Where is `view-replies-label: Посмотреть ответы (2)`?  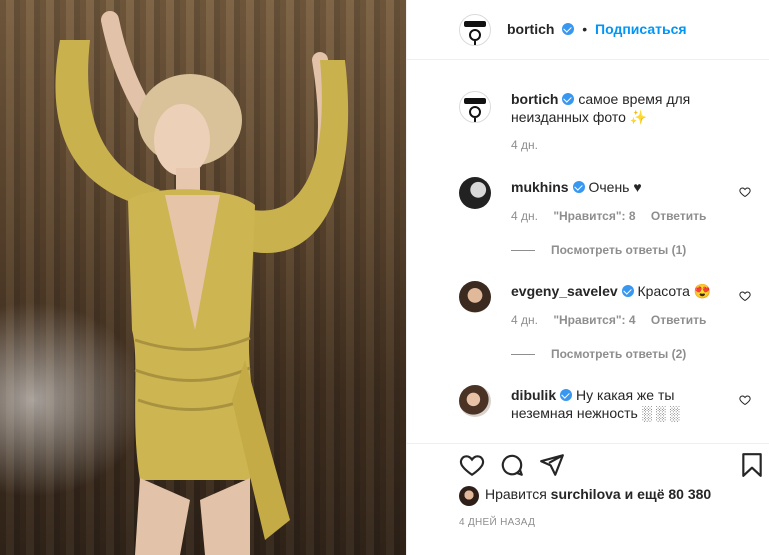
view-replies-label: Посмотреть ответы (2) is located at coordinates (619, 354).